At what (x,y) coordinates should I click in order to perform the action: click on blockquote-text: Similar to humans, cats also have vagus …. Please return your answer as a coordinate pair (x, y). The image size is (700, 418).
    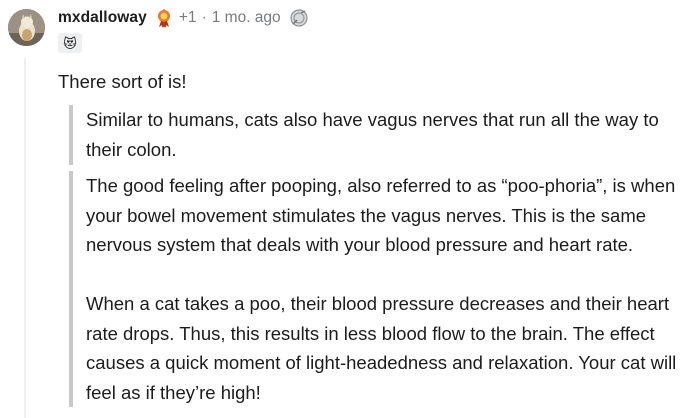
    Looking at the image, I should click on (372, 134).